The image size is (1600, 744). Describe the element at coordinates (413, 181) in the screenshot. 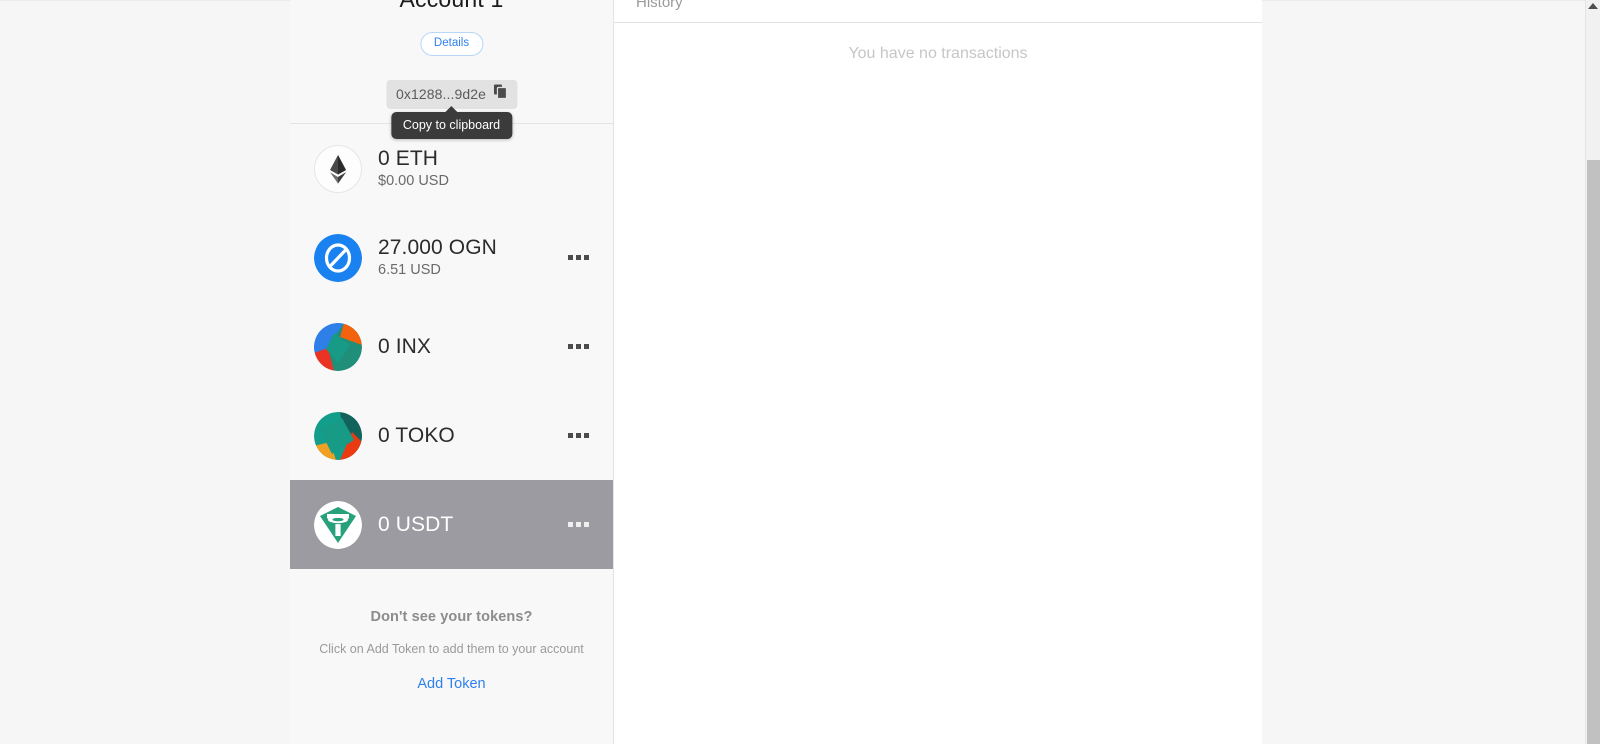

I see `token-fiat: $0.00 USD` at that location.